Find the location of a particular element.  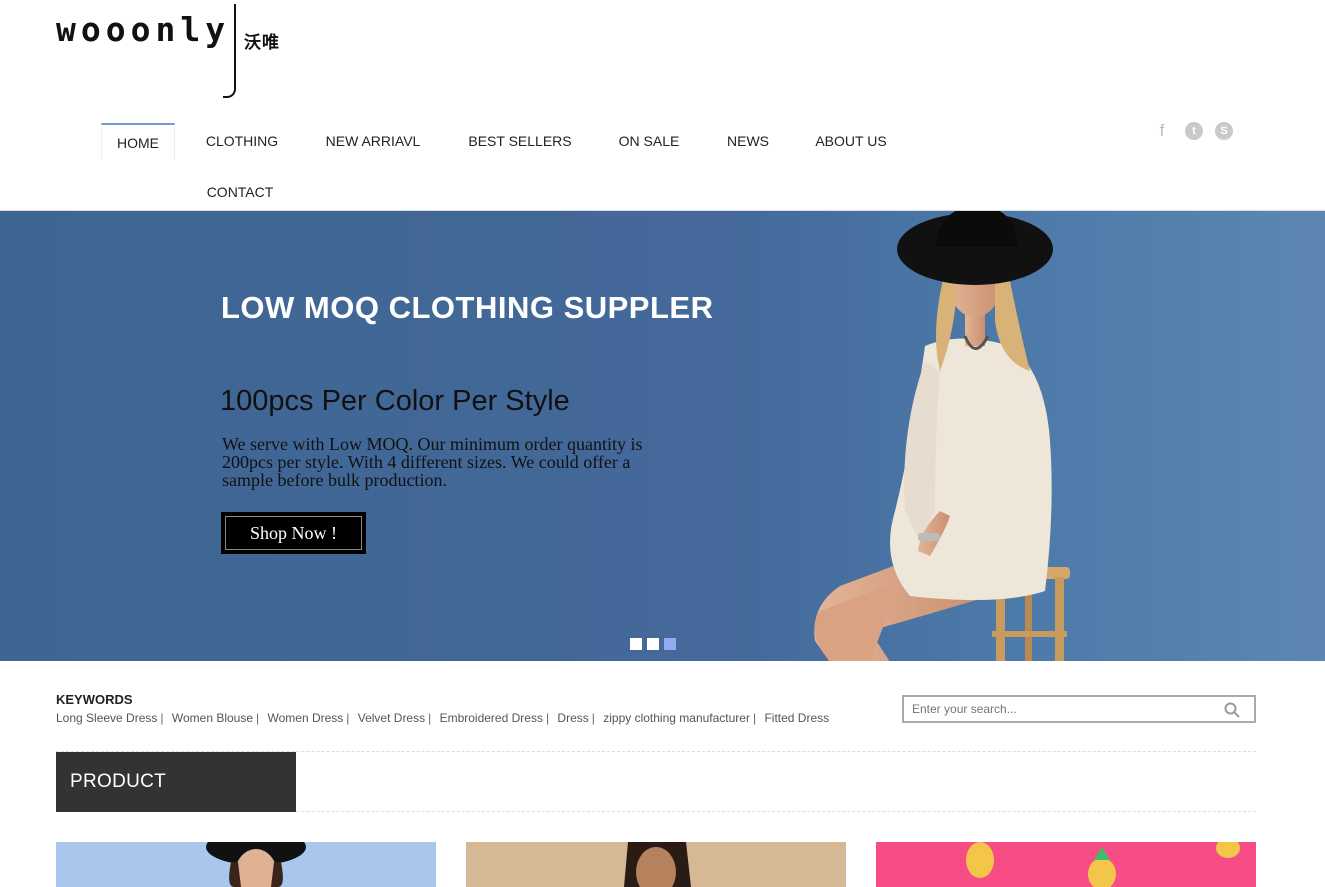

keyword-link: zippy clothing manufacturer is located at coordinates (676, 718).